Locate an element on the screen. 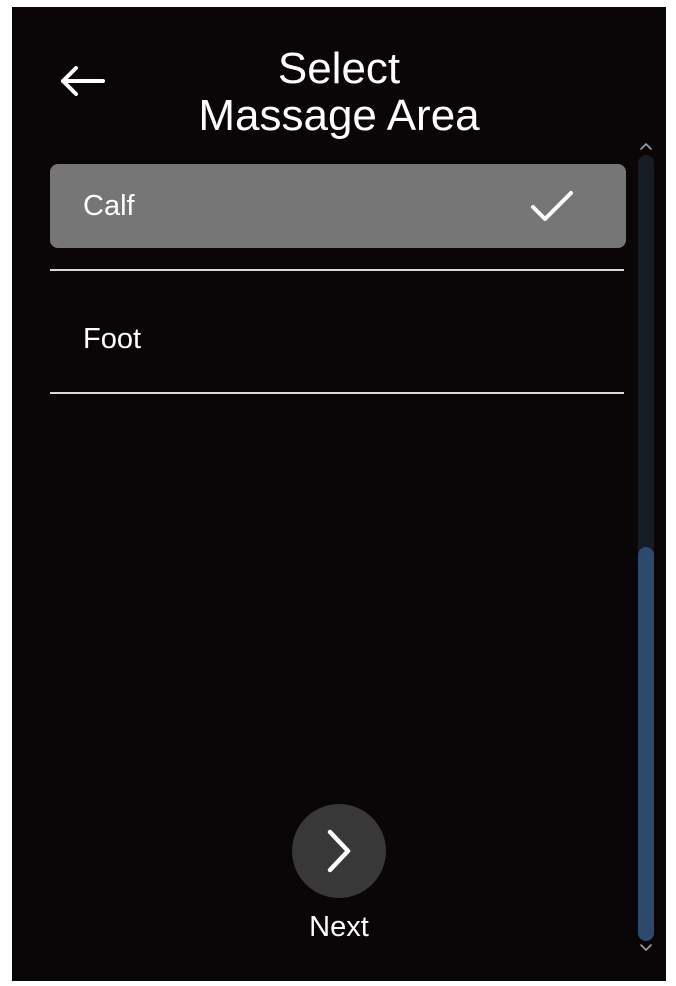  title-line-2: Massage Area is located at coordinates (339, 115).